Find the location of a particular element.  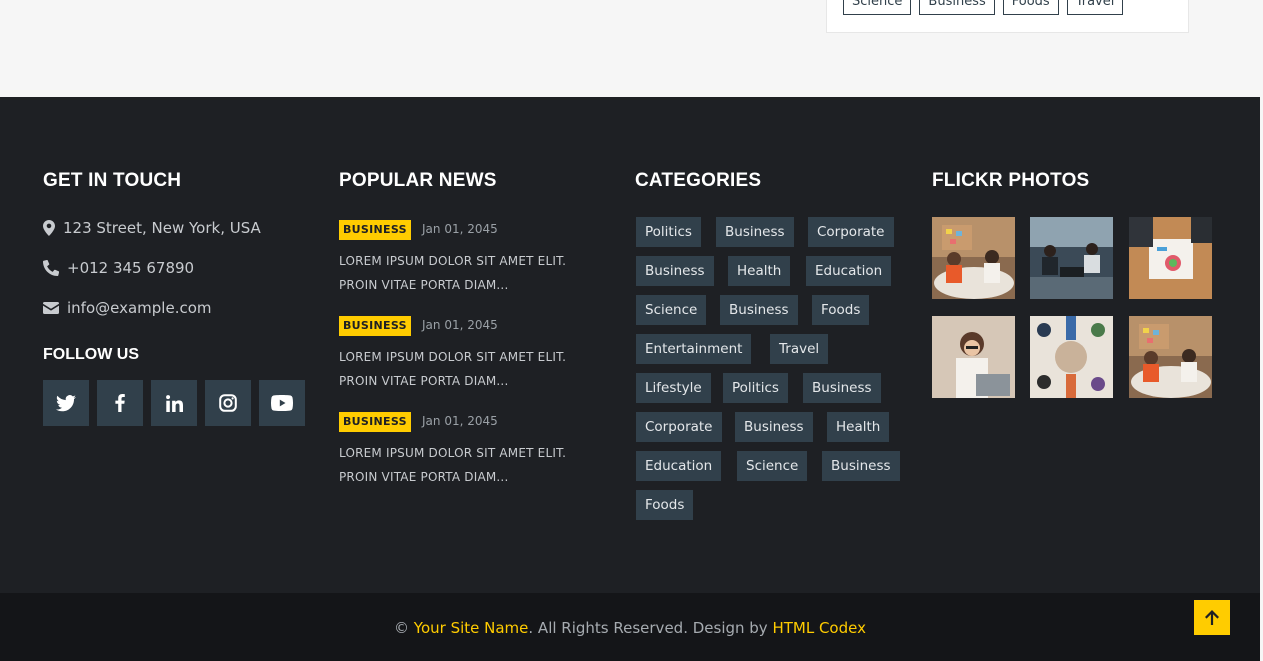

phone-line: +012 345 67890 is located at coordinates (118, 268).